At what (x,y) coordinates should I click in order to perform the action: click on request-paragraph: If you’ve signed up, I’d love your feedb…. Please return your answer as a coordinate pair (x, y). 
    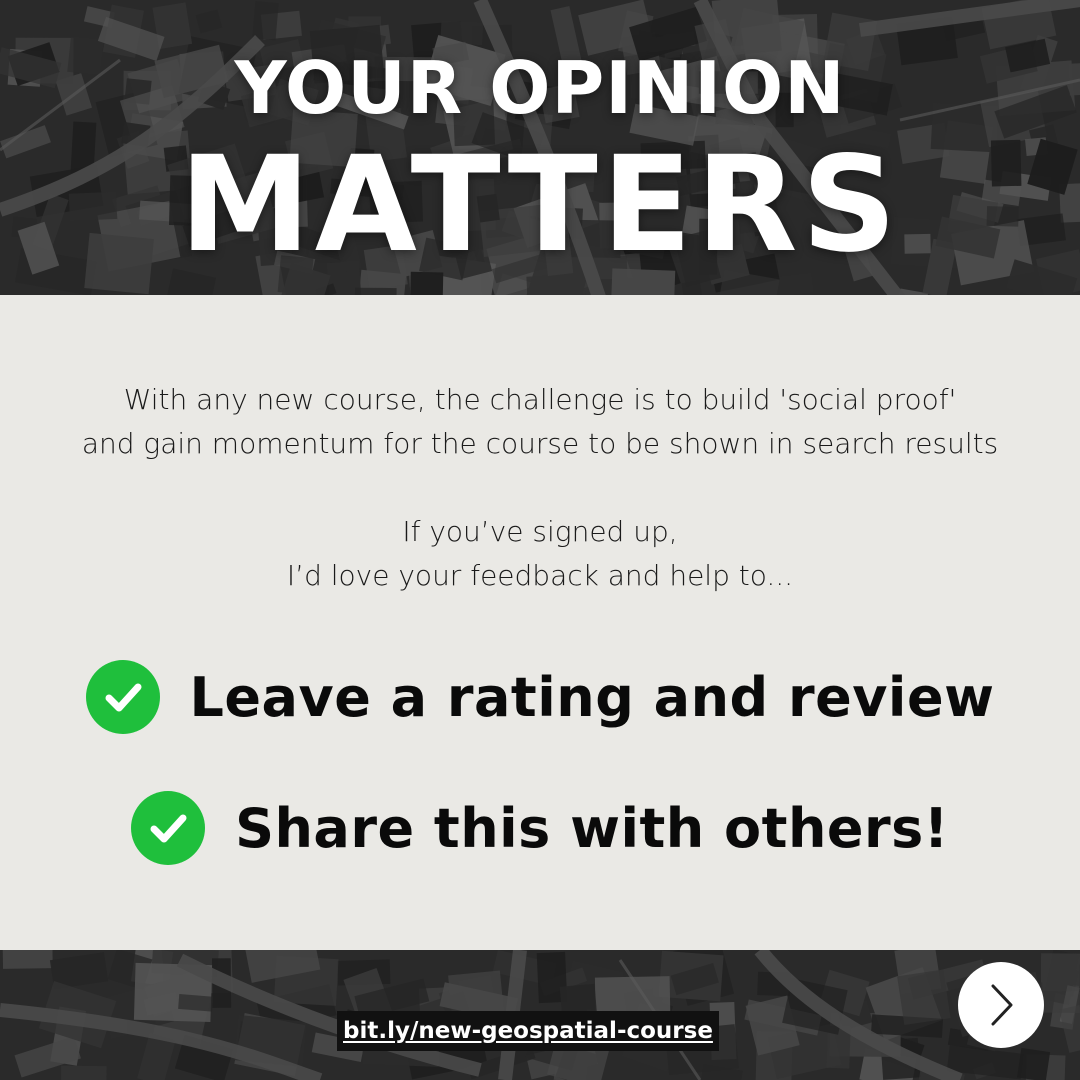
    Looking at the image, I should click on (540, 554).